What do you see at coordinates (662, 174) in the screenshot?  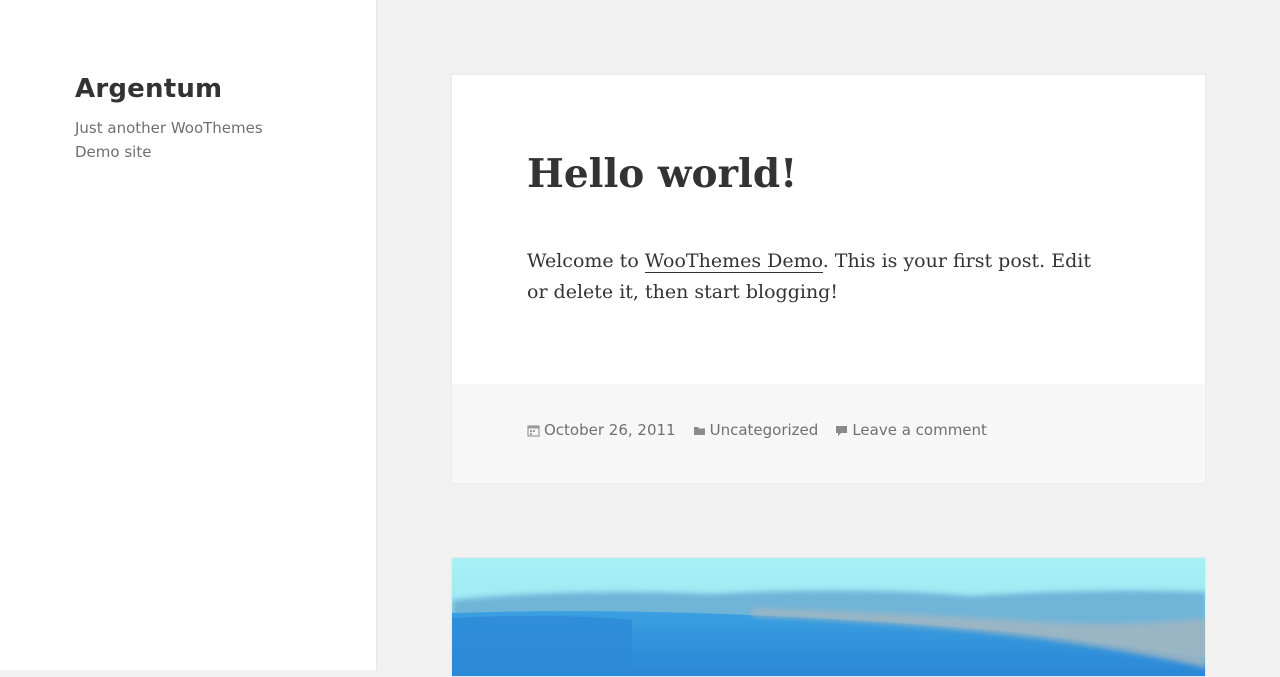 I see `post-title: Hello world!` at bounding box center [662, 174].